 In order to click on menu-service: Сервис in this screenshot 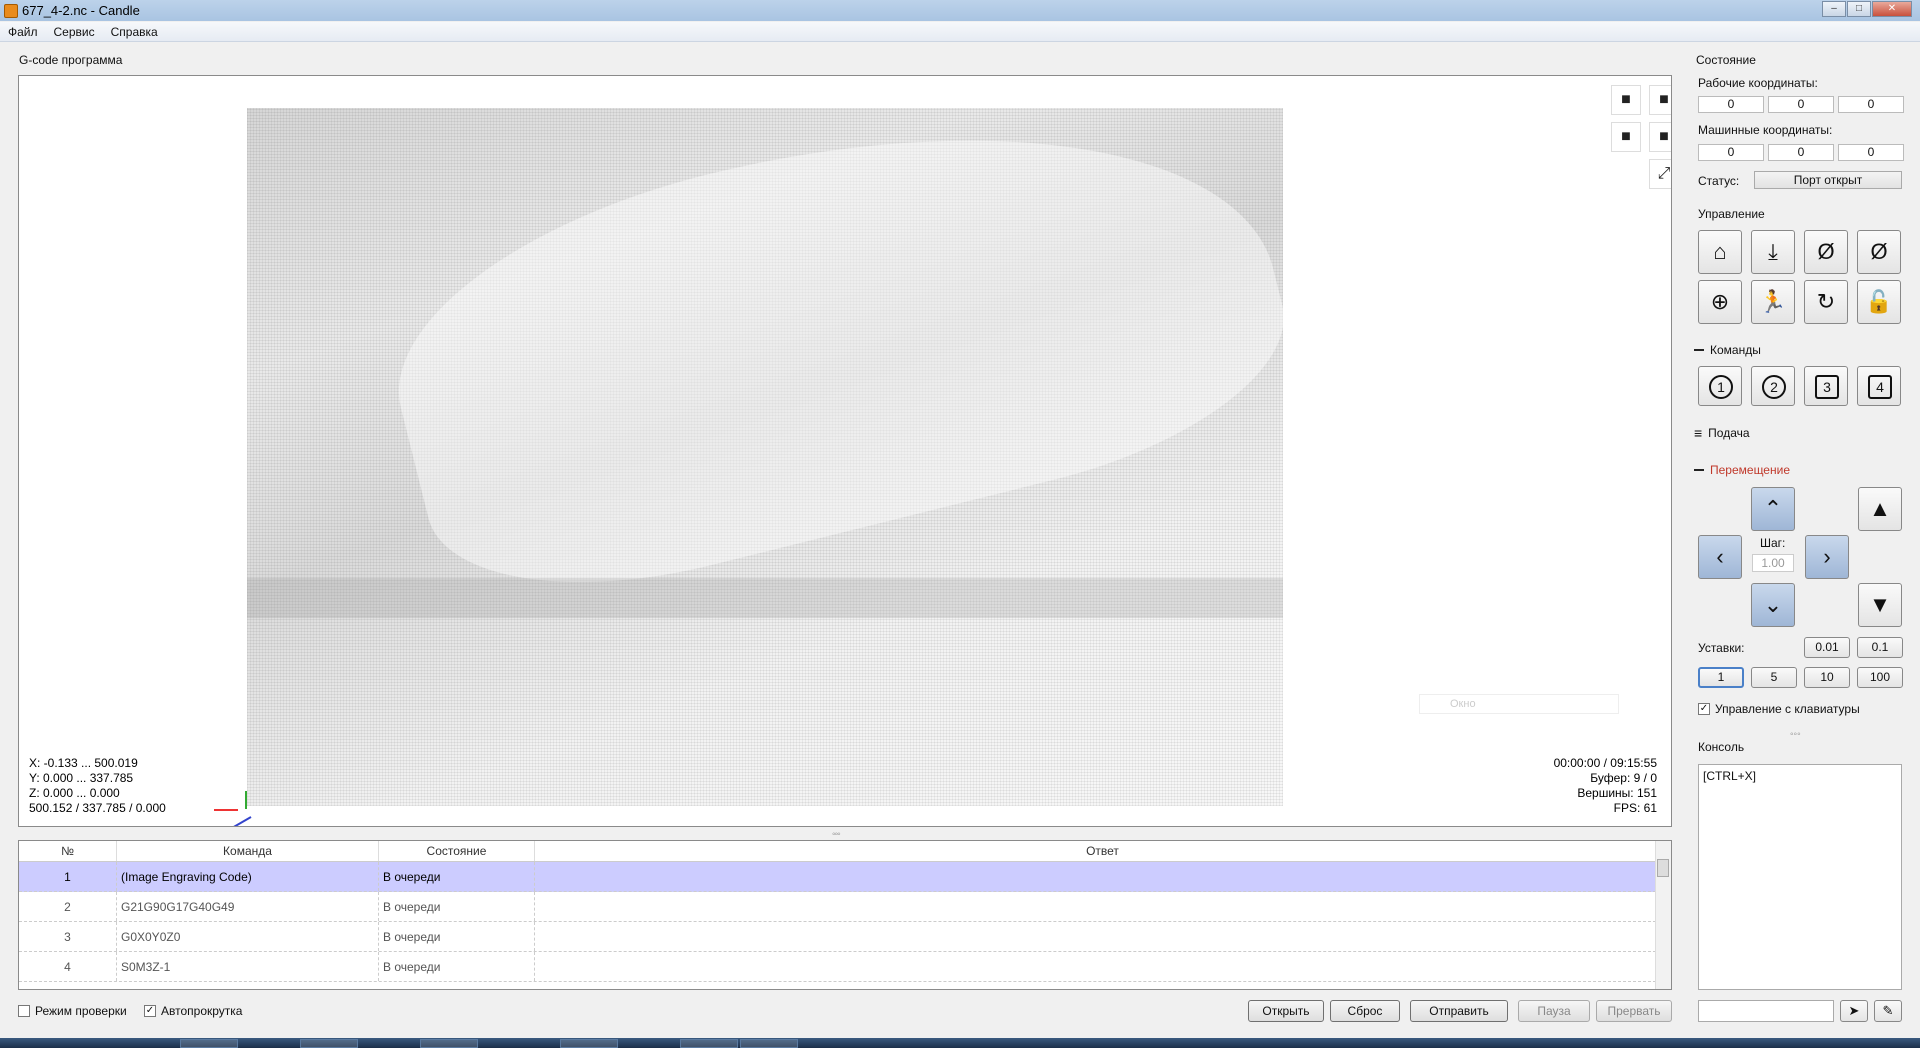, I will do `click(74, 32)`.